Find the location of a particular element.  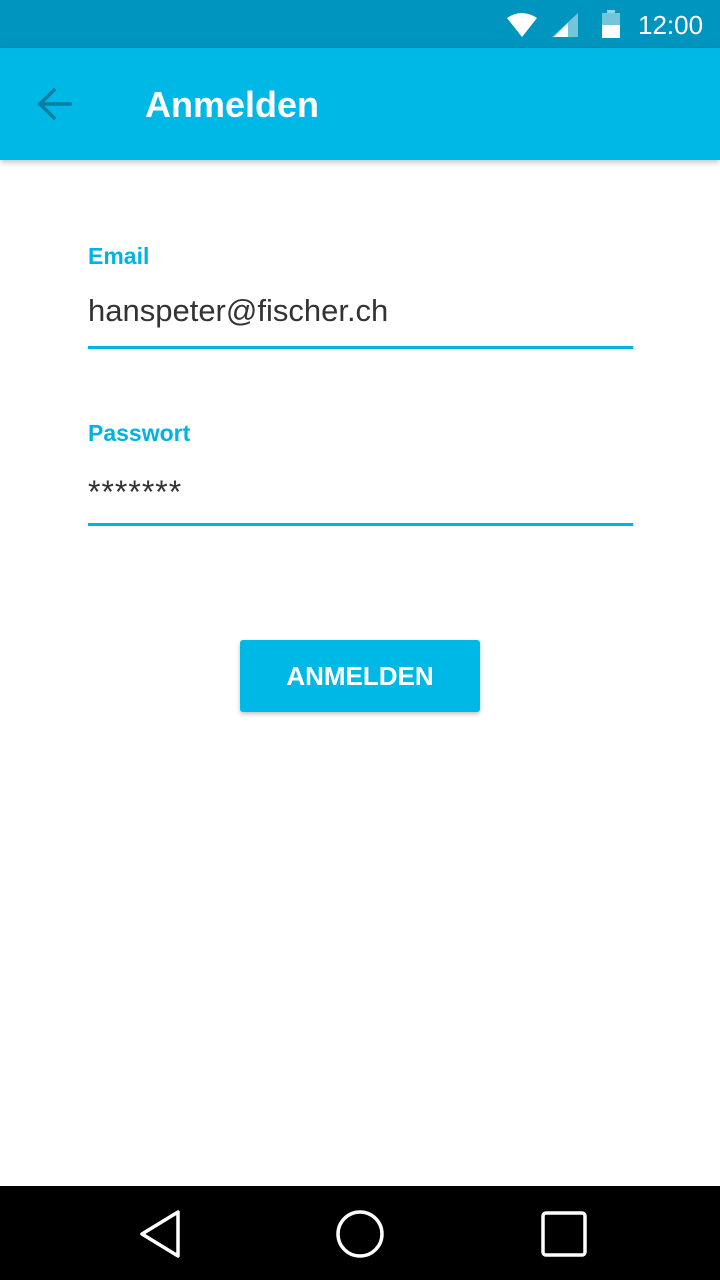

arrow-back-icon is located at coordinates (54, 104).